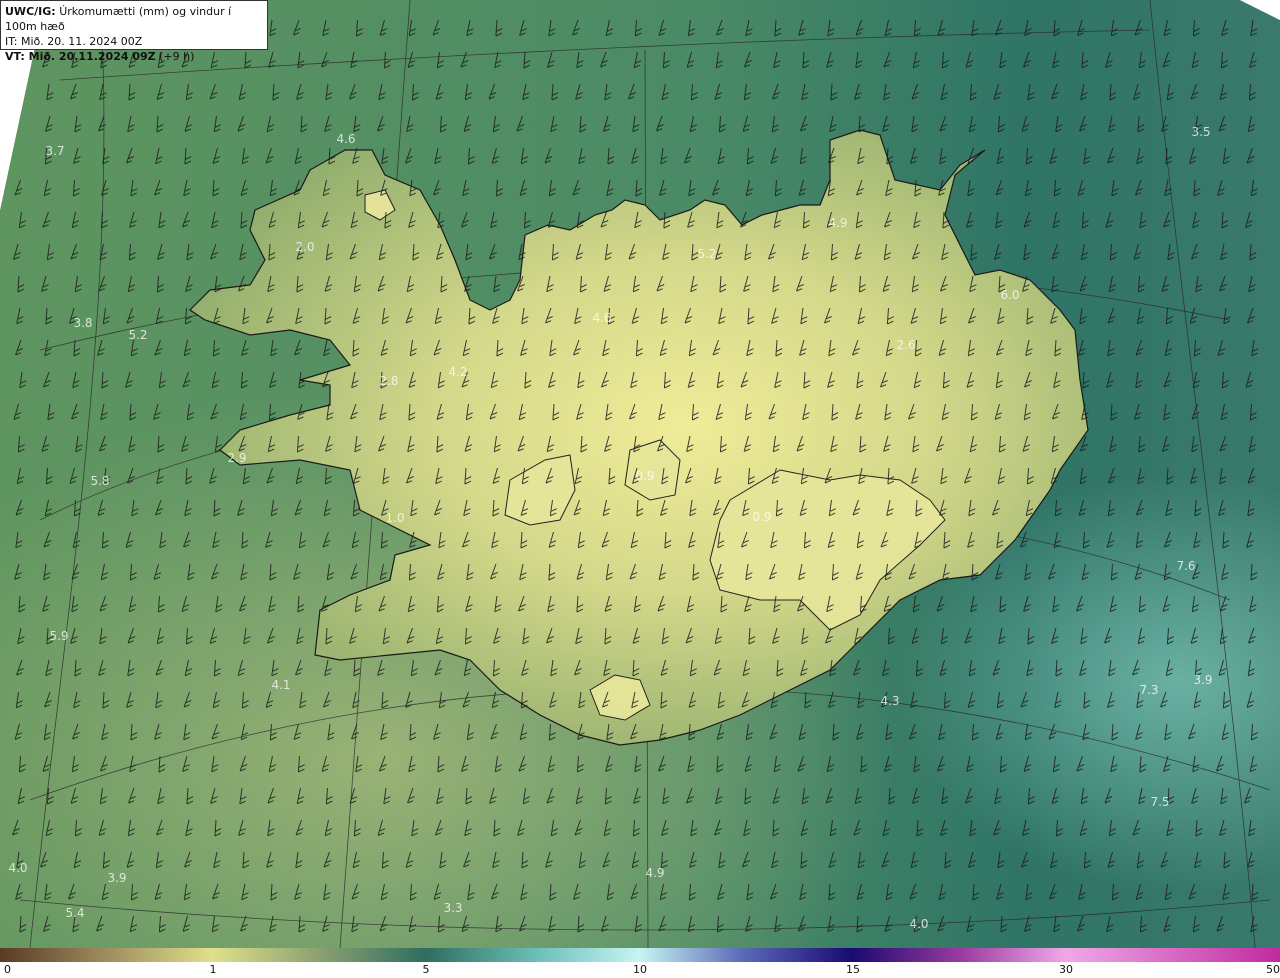  What do you see at coordinates (213, 969) in the screenshot?
I see `colorbar-tick-label: 1` at bounding box center [213, 969].